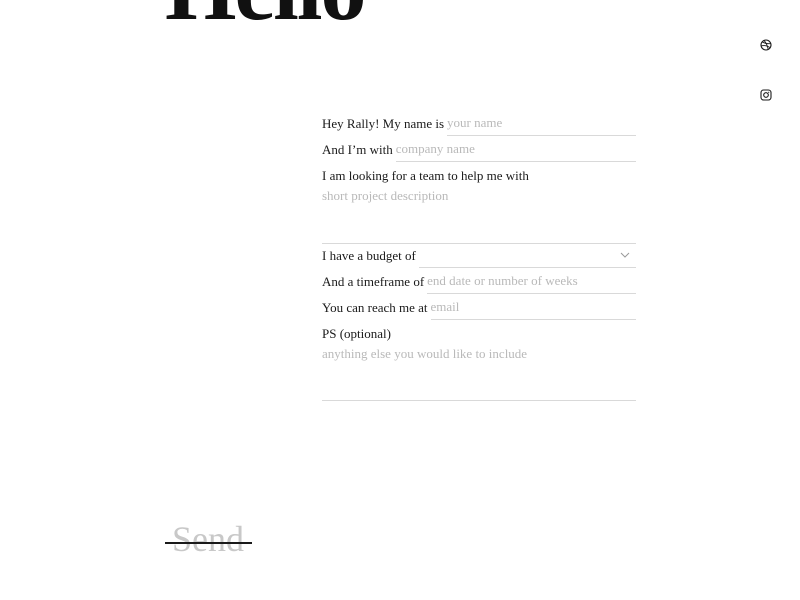  Describe the element at coordinates (425, 175) in the screenshot. I see `project-label: I am looking for a team to help me with` at that location.